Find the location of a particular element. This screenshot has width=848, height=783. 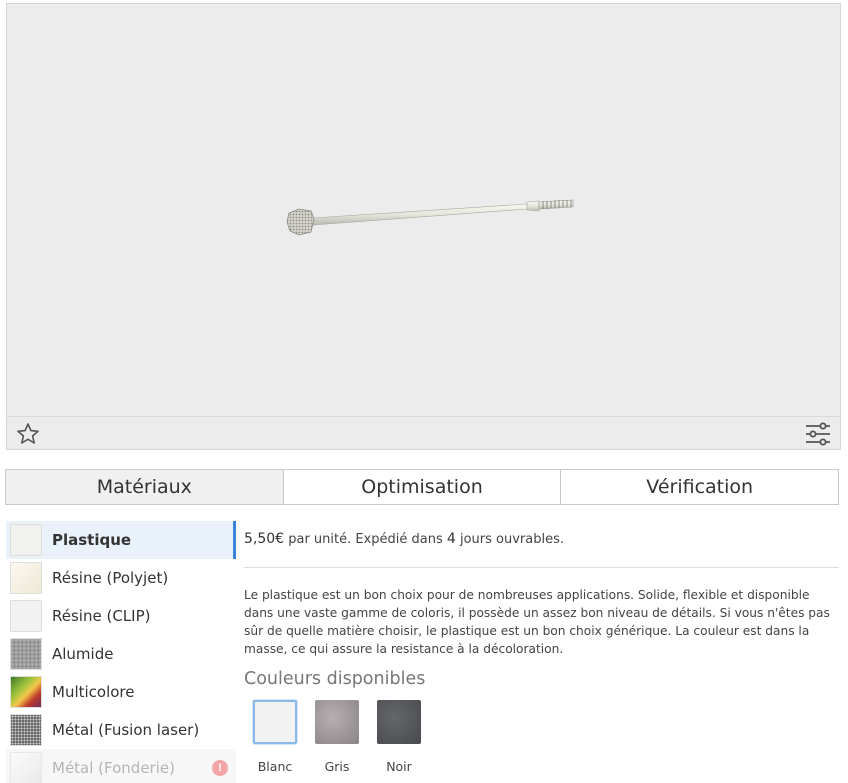

tab-optimisation: Optimisation is located at coordinates (421, 487).